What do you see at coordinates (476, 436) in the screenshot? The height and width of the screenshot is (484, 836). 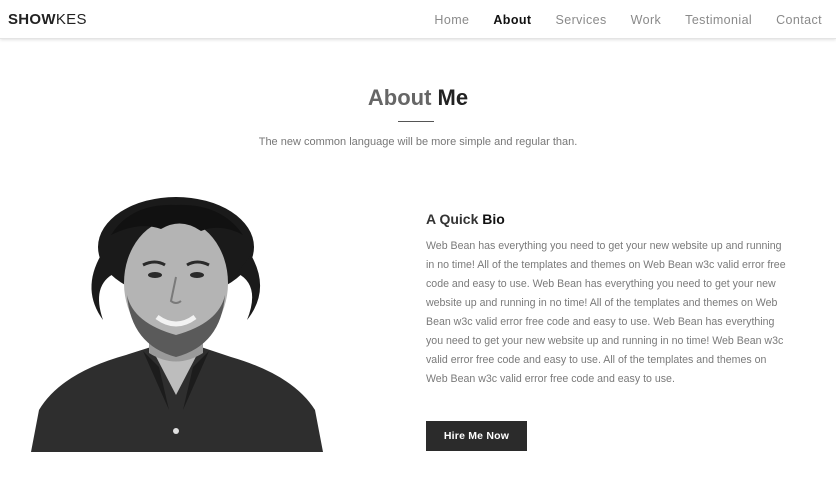 I see `hire-me-button: Hire Me Now` at bounding box center [476, 436].